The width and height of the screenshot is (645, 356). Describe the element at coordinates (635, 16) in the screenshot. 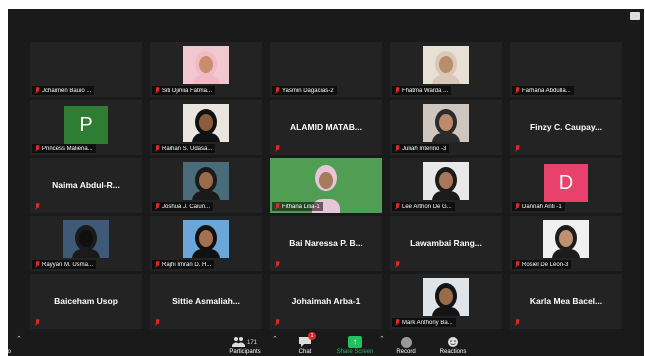

I see `view-toggle-icon` at that location.